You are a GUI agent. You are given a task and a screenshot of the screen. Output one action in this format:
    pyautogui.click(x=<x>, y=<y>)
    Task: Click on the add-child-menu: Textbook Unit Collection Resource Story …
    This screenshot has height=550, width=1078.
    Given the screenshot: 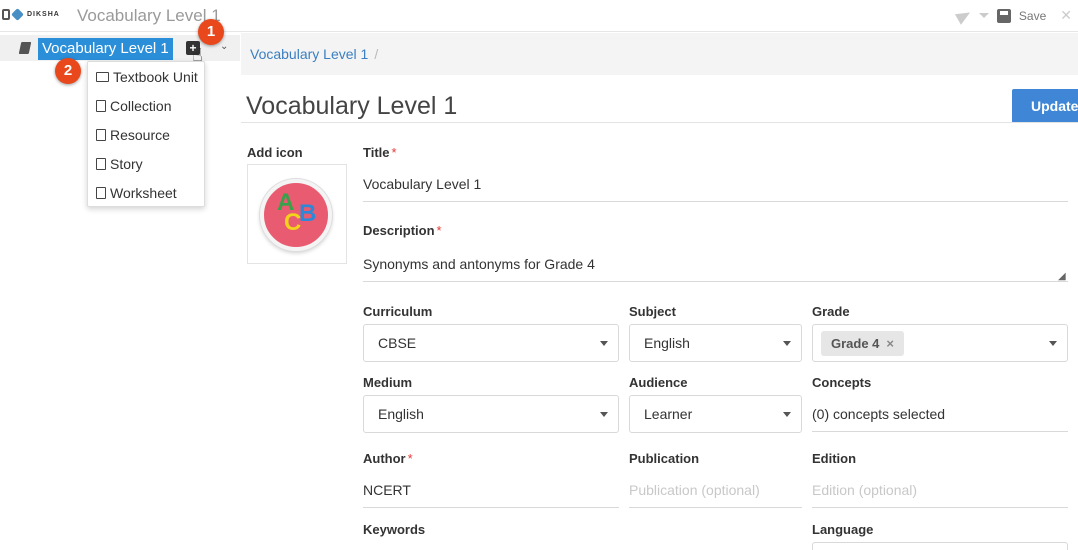 What is the action you would take?
    pyautogui.click(x=146, y=134)
    